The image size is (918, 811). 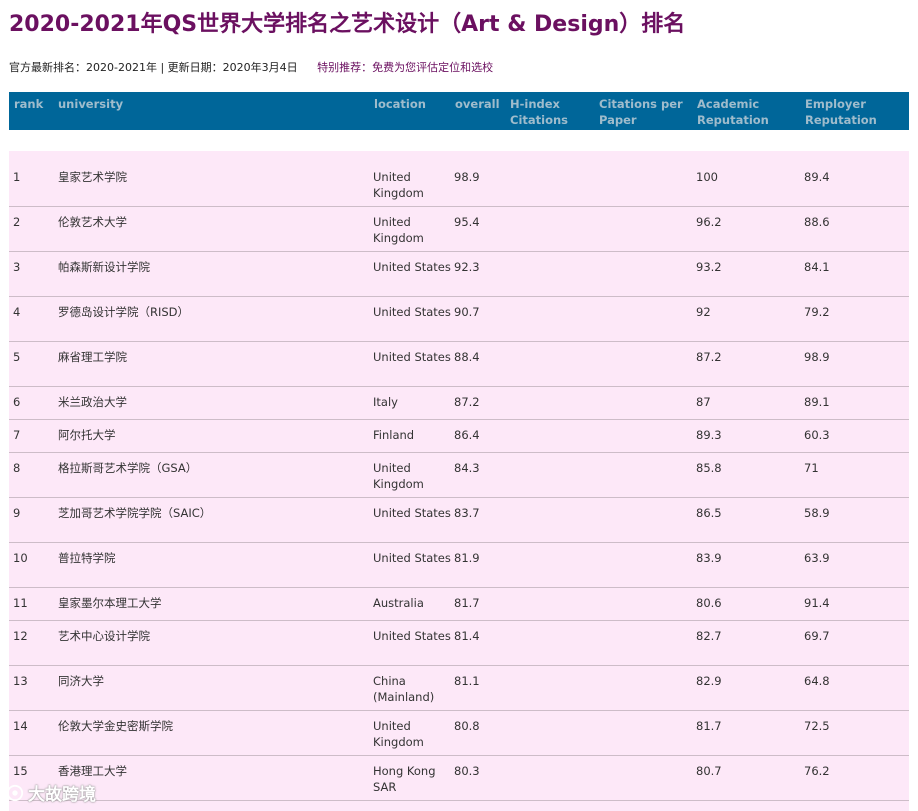 I want to click on col-header-university: university, so click(x=90, y=104).